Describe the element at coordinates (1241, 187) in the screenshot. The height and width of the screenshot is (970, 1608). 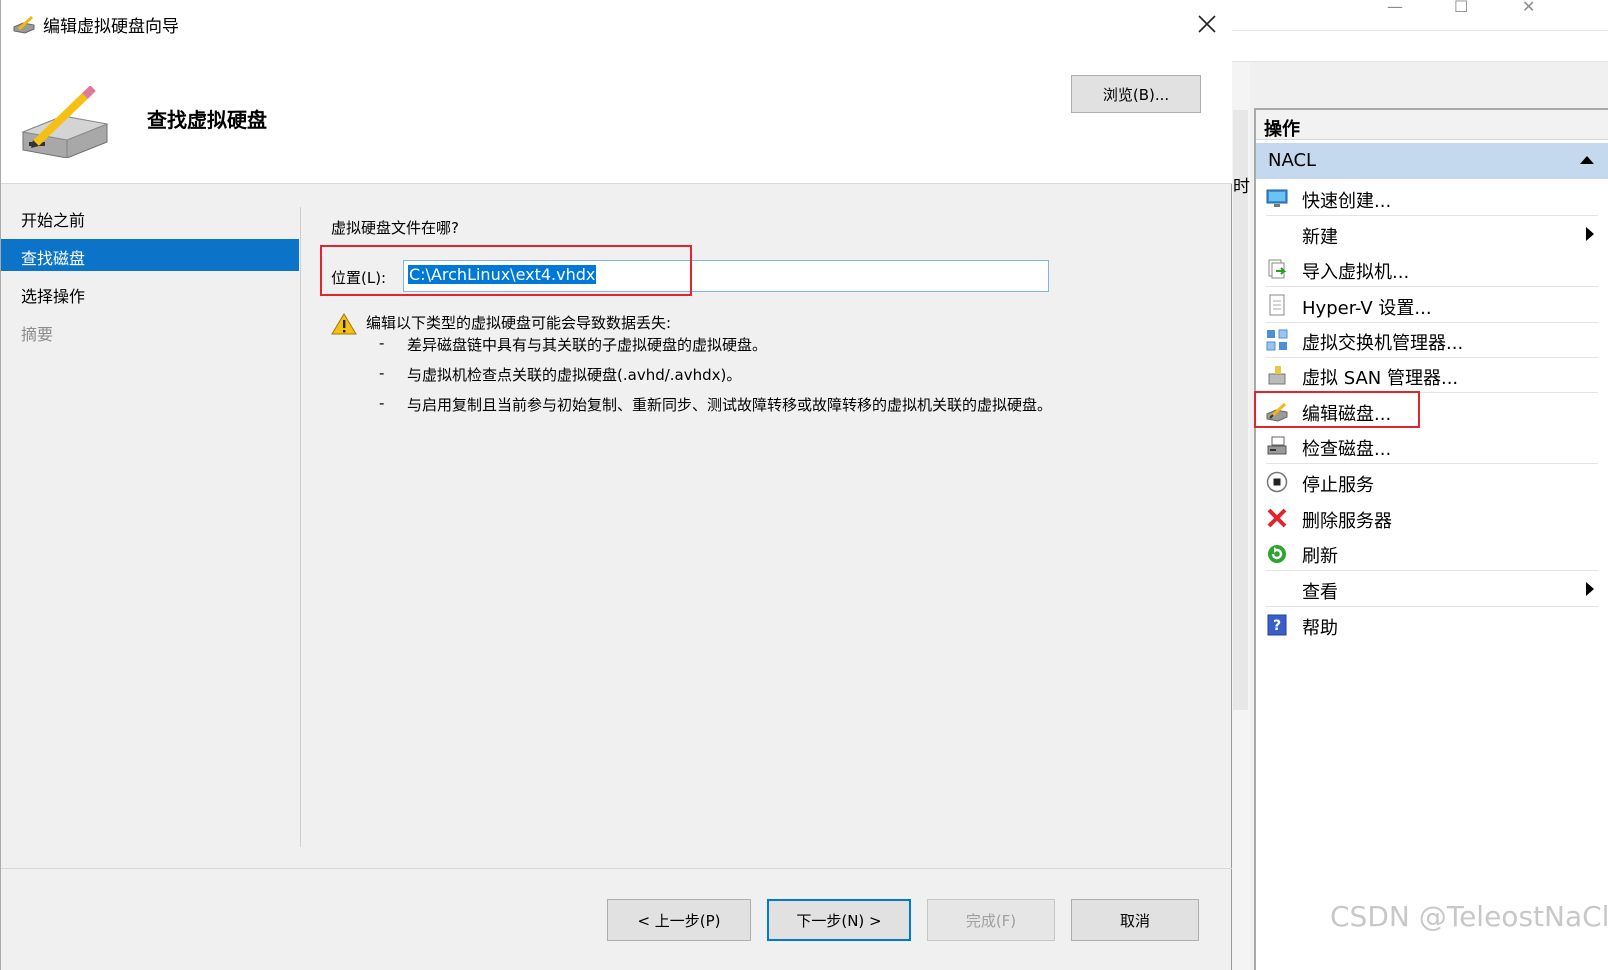
I see `partial-text: 时` at that location.